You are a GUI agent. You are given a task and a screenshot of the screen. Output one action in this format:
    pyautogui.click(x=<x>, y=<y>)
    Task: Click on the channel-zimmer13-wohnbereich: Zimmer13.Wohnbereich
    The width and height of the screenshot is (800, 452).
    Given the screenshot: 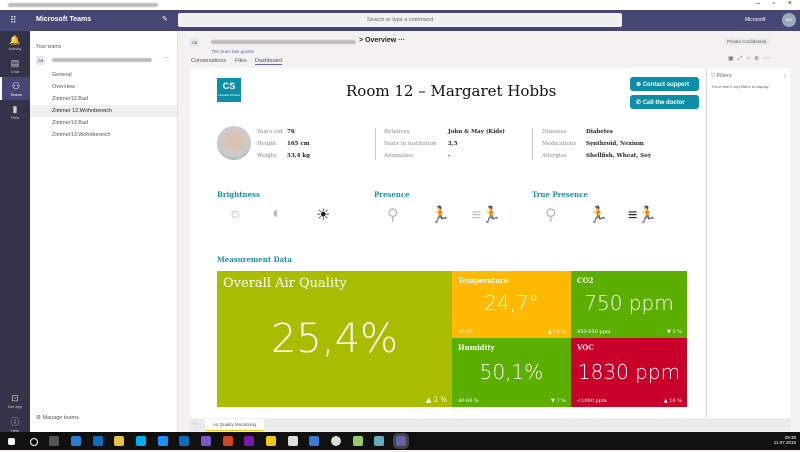 What is the action you would take?
    pyautogui.click(x=103, y=135)
    